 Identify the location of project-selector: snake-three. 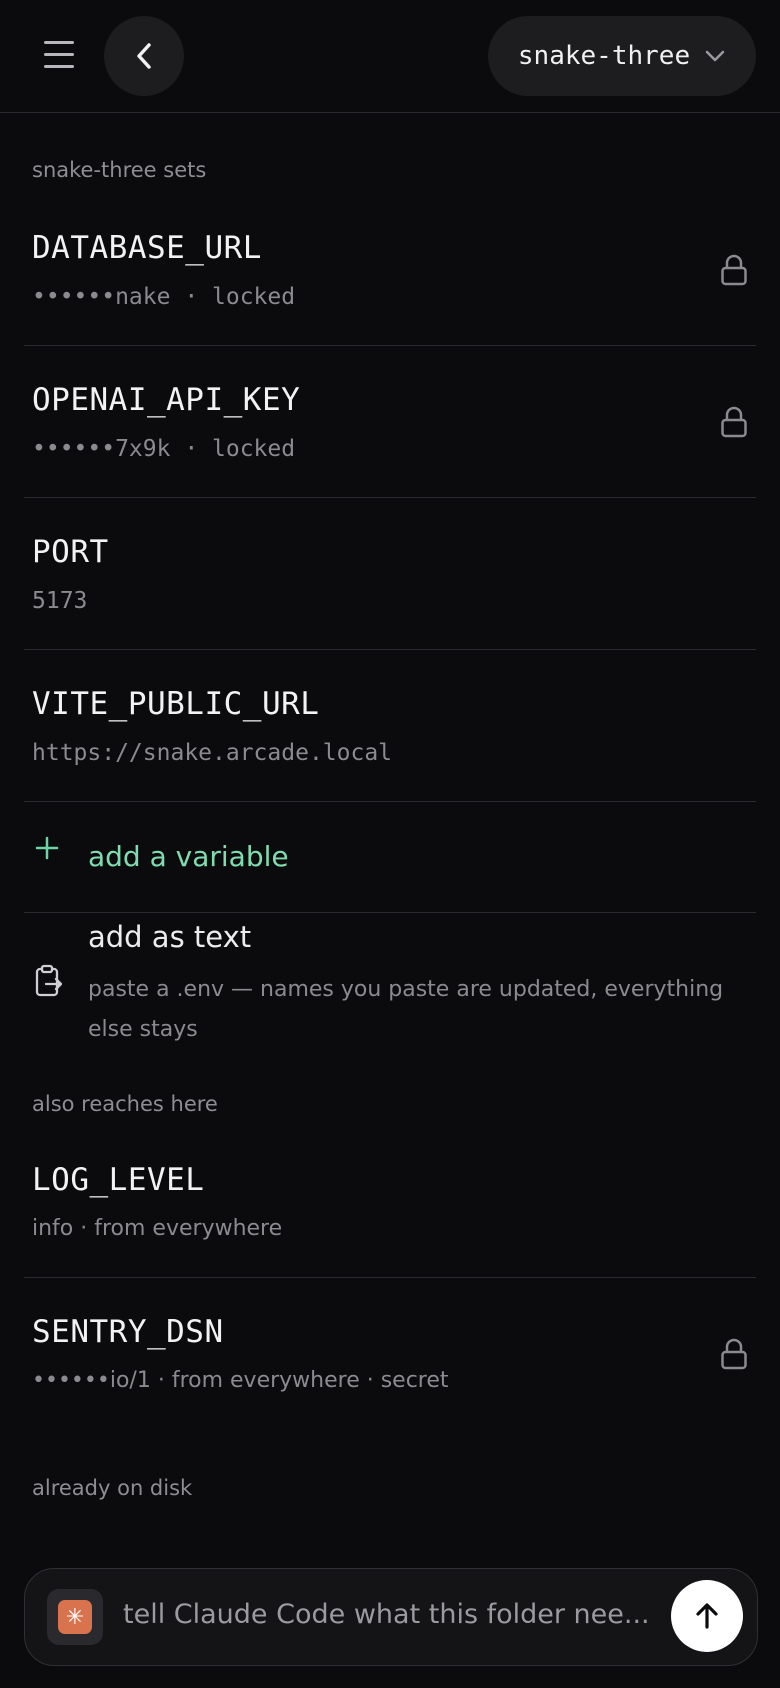
(622, 56).